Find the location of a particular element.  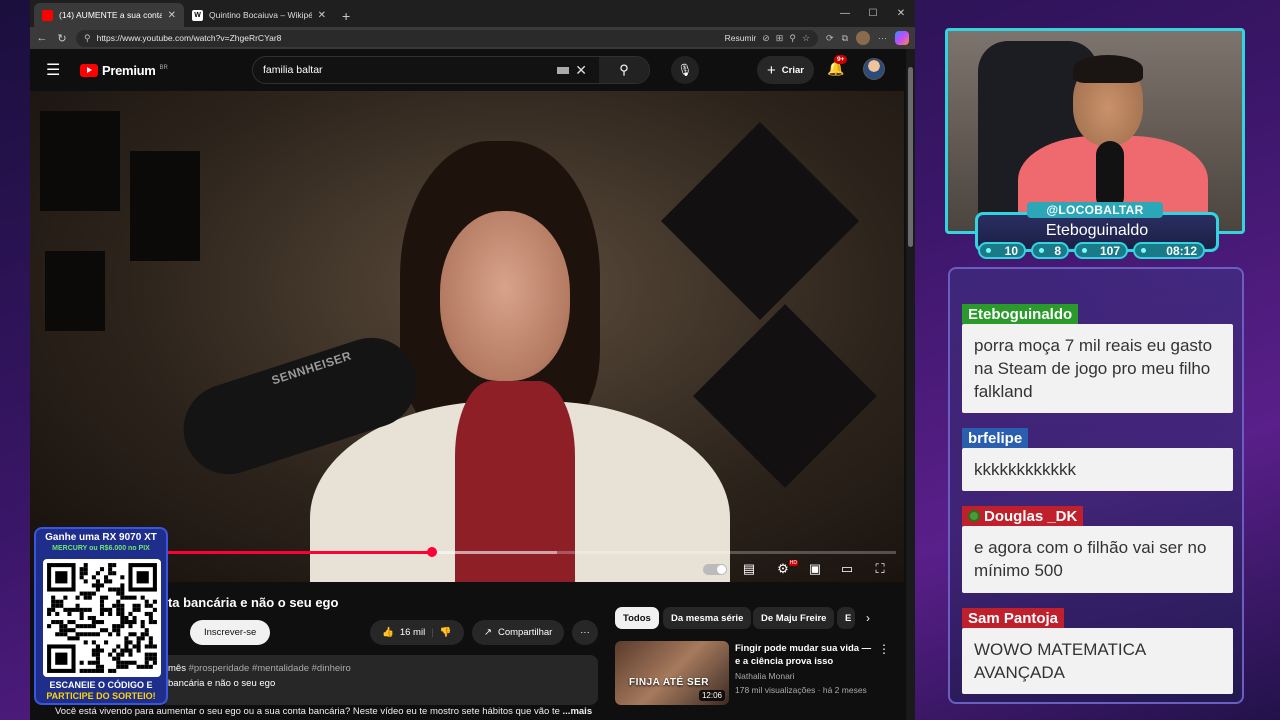

tab-title: (14) AUMENTE a sua conta bancá is located at coordinates (110, 15).